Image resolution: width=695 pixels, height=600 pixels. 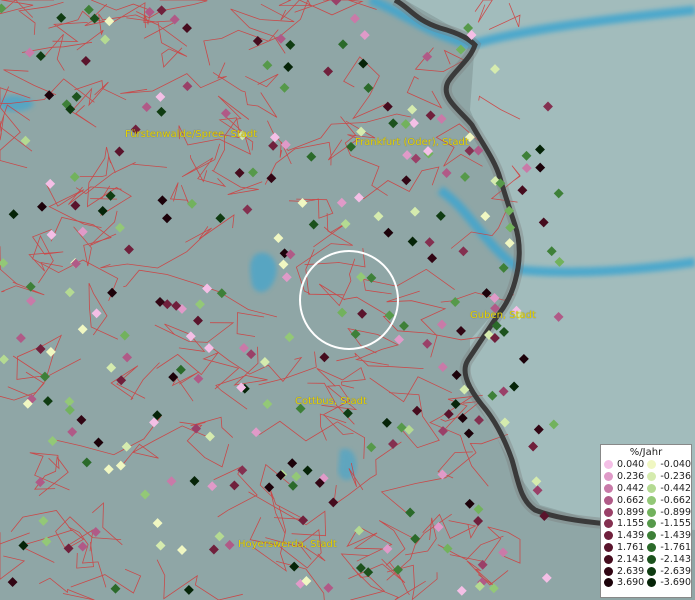 What do you see at coordinates (675, 536) in the screenshot?
I see `legend-label: -1.439` at bounding box center [675, 536].